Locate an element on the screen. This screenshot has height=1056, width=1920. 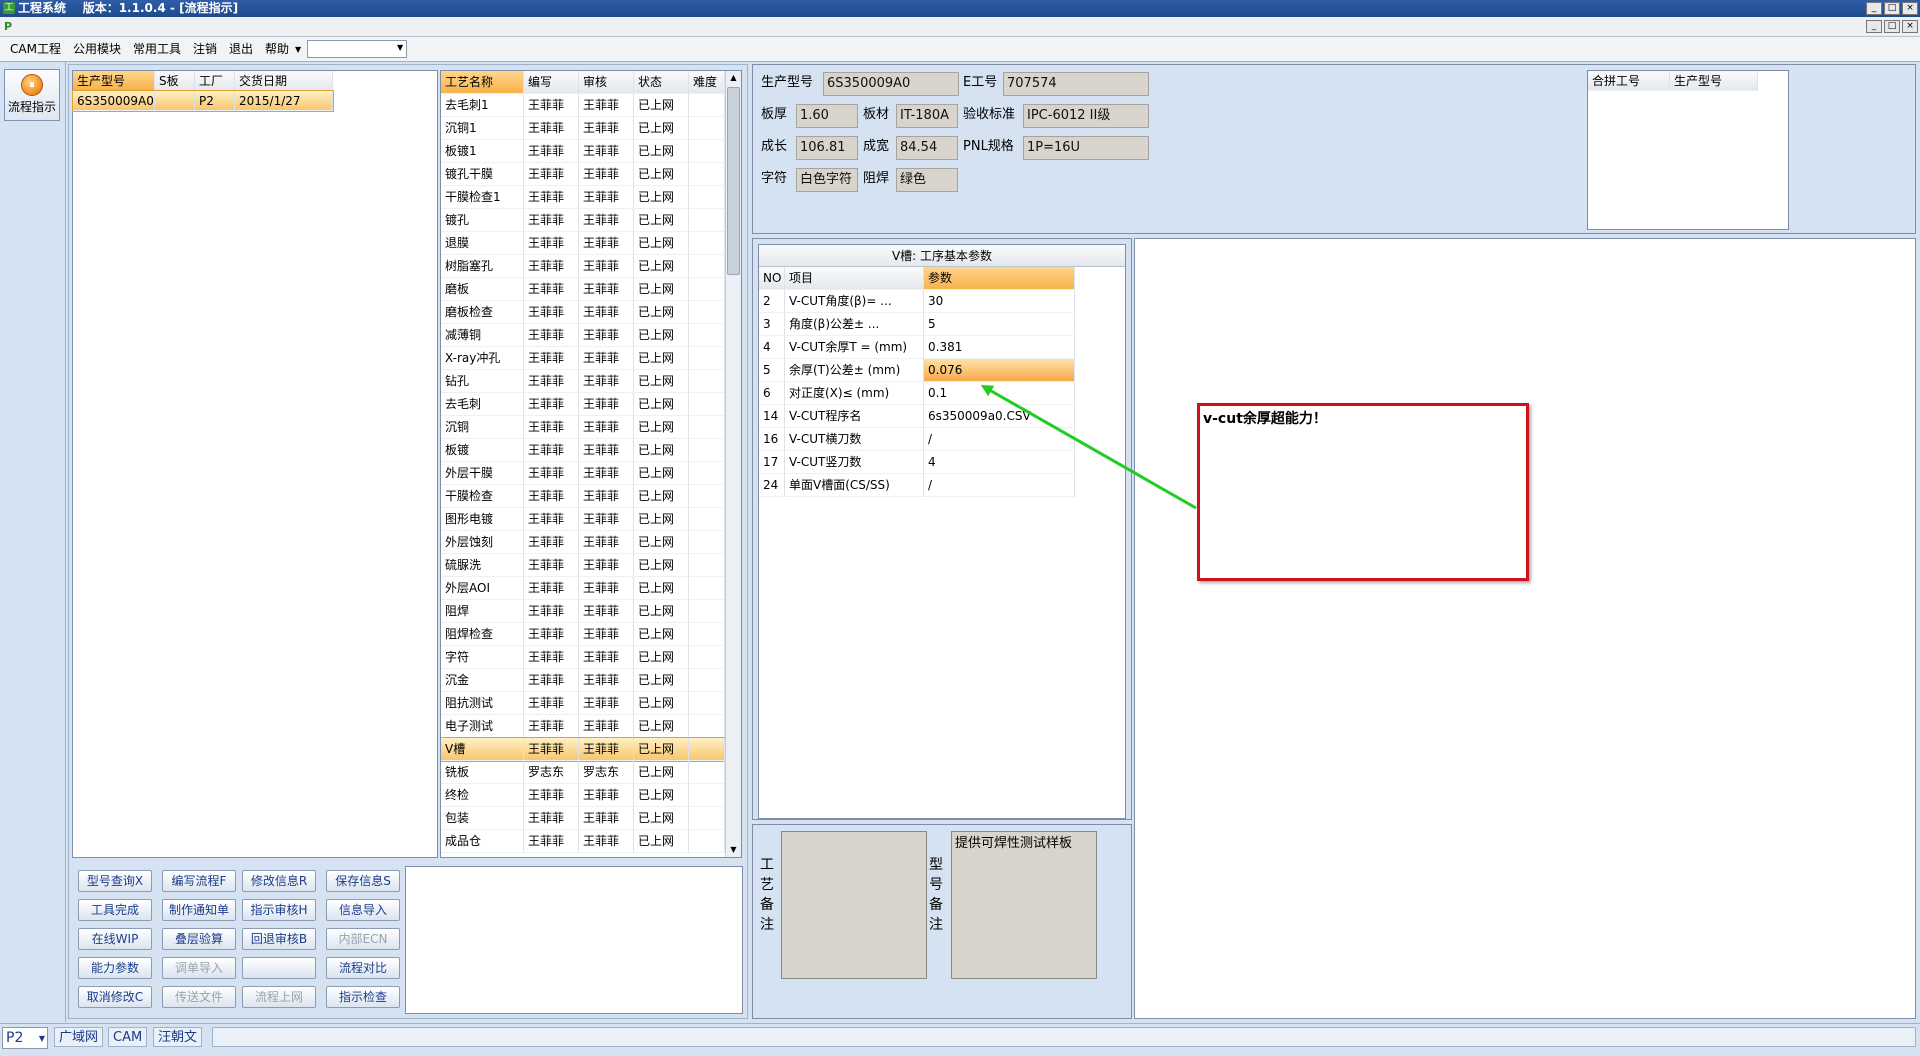
process-col-reviewer: 审核 is located at coordinates (606, 82).